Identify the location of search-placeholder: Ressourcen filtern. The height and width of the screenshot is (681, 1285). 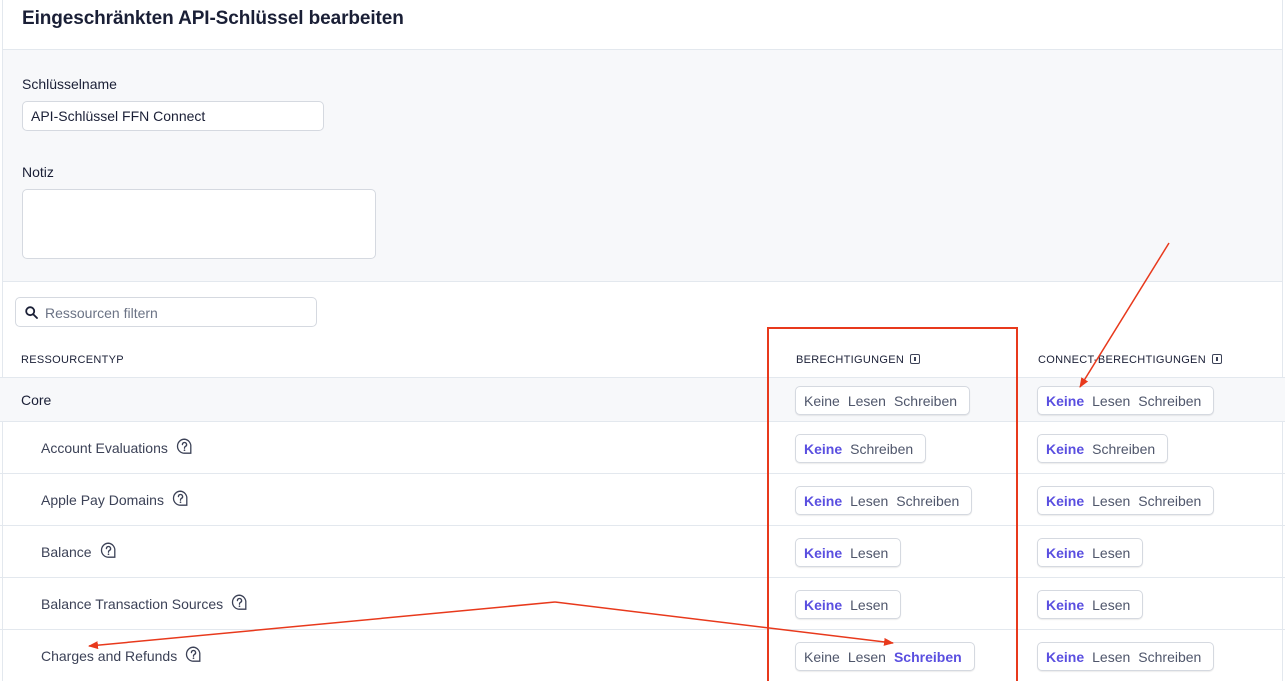
(101, 313).